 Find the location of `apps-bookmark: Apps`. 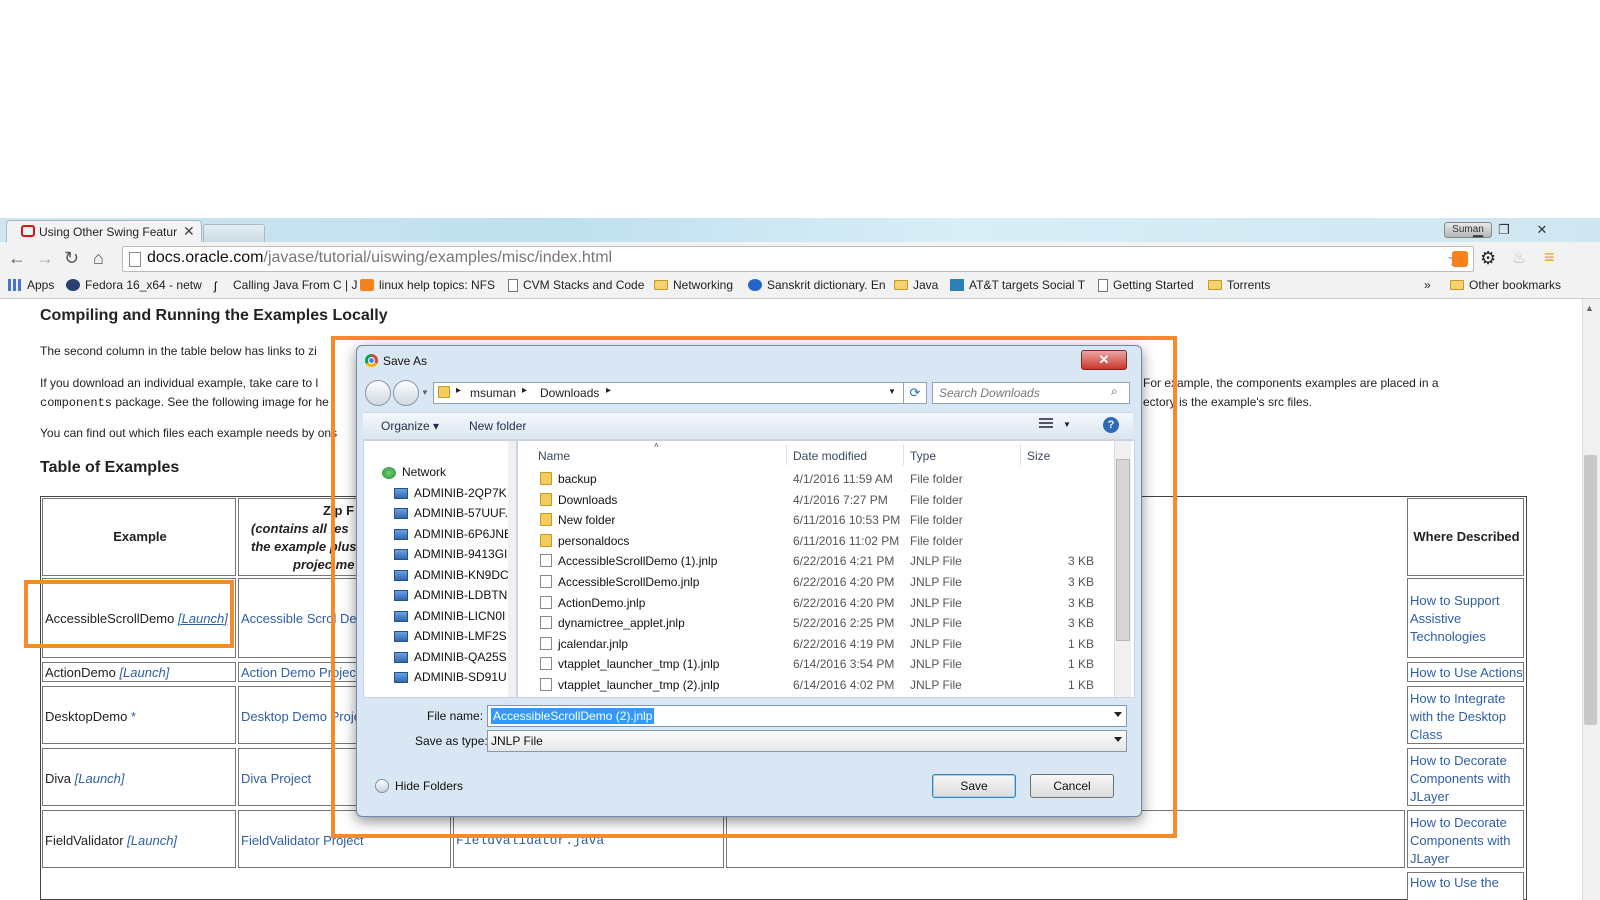

apps-bookmark: Apps is located at coordinates (31, 285).